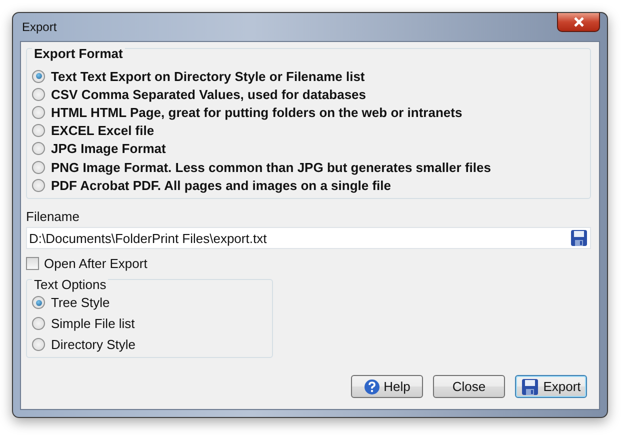  Describe the element at coordinates (93, 344) in the screenshot. I see `option-label: Directory Style` at that location.